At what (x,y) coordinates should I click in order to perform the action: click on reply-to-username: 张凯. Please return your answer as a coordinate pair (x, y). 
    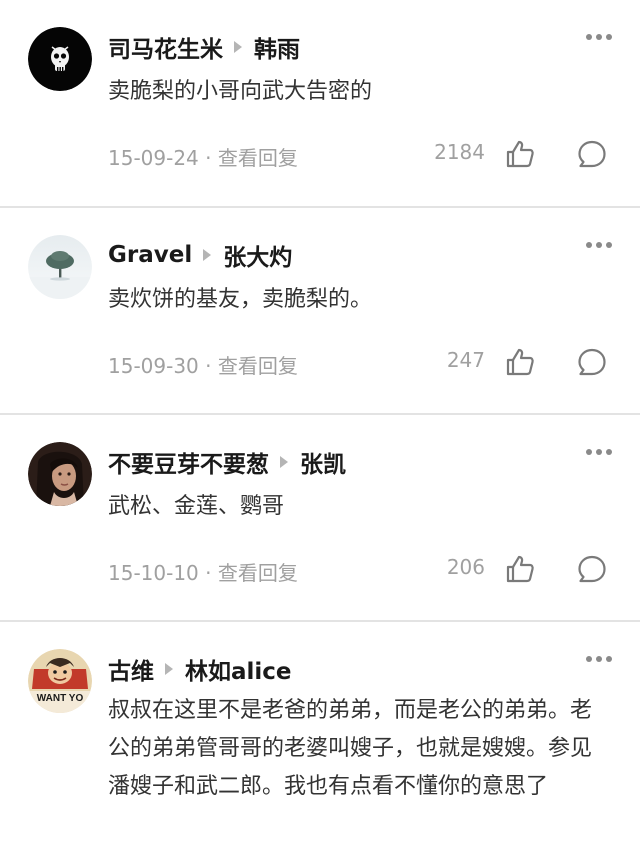
    Looking at the image, I should click on (323, 462).